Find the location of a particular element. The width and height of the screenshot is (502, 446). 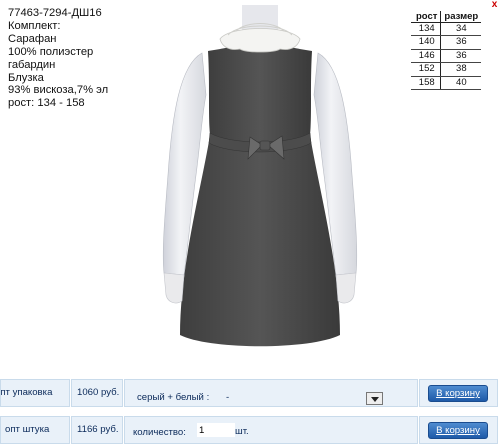

size-table-header-height: рост is located at coordinates (426, 17).